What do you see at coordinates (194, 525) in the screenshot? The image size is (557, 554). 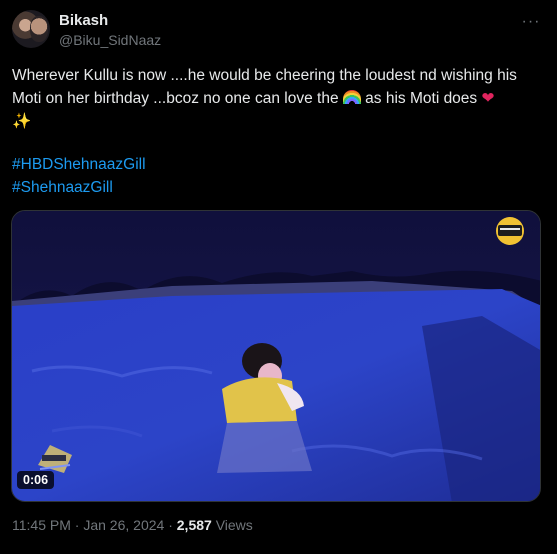 I see `views-count: 2,587` at bounding box center [194, 525].